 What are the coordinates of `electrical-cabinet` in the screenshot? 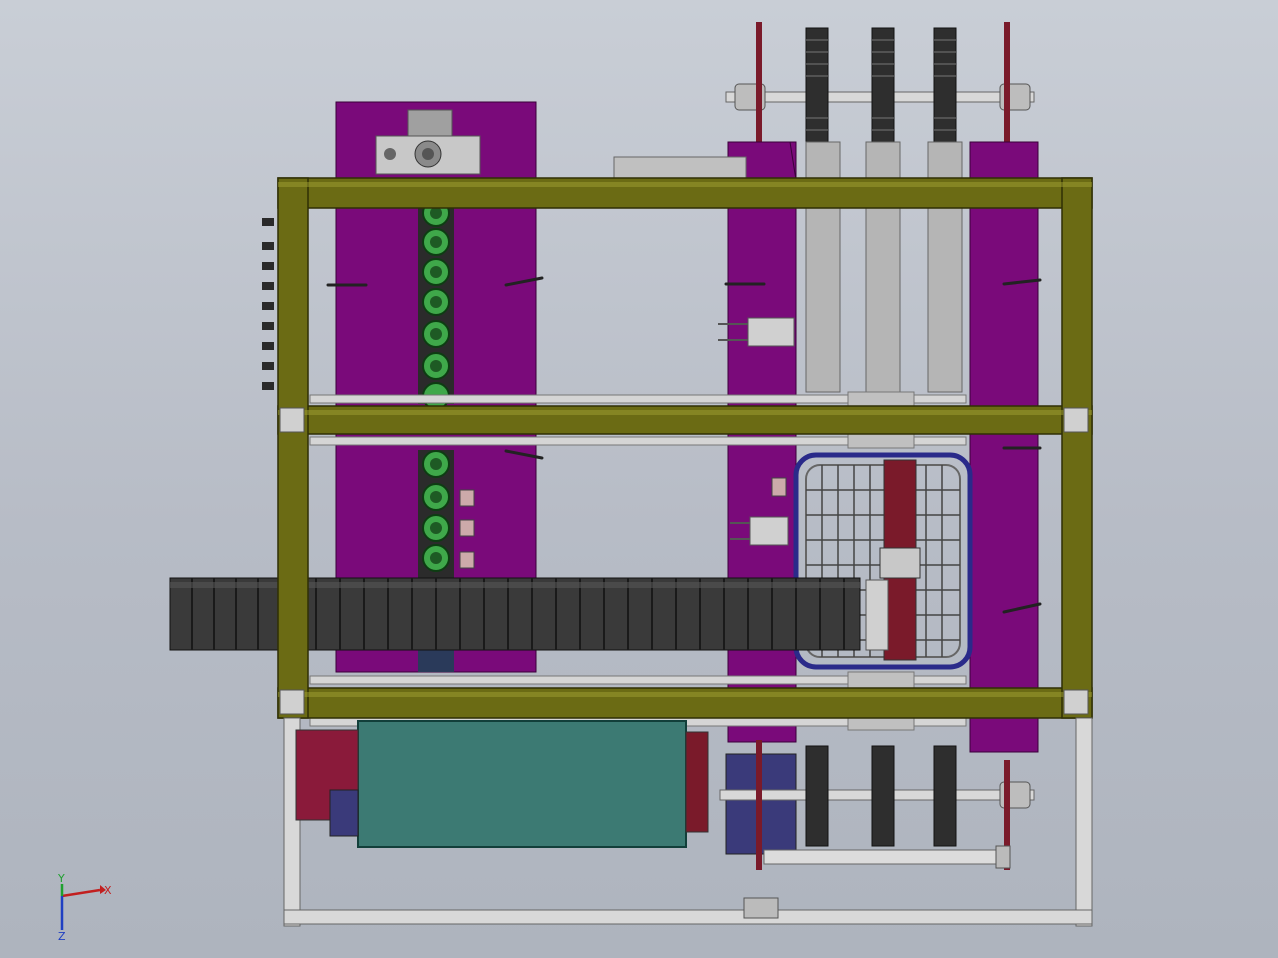 It's located at (502, 784).